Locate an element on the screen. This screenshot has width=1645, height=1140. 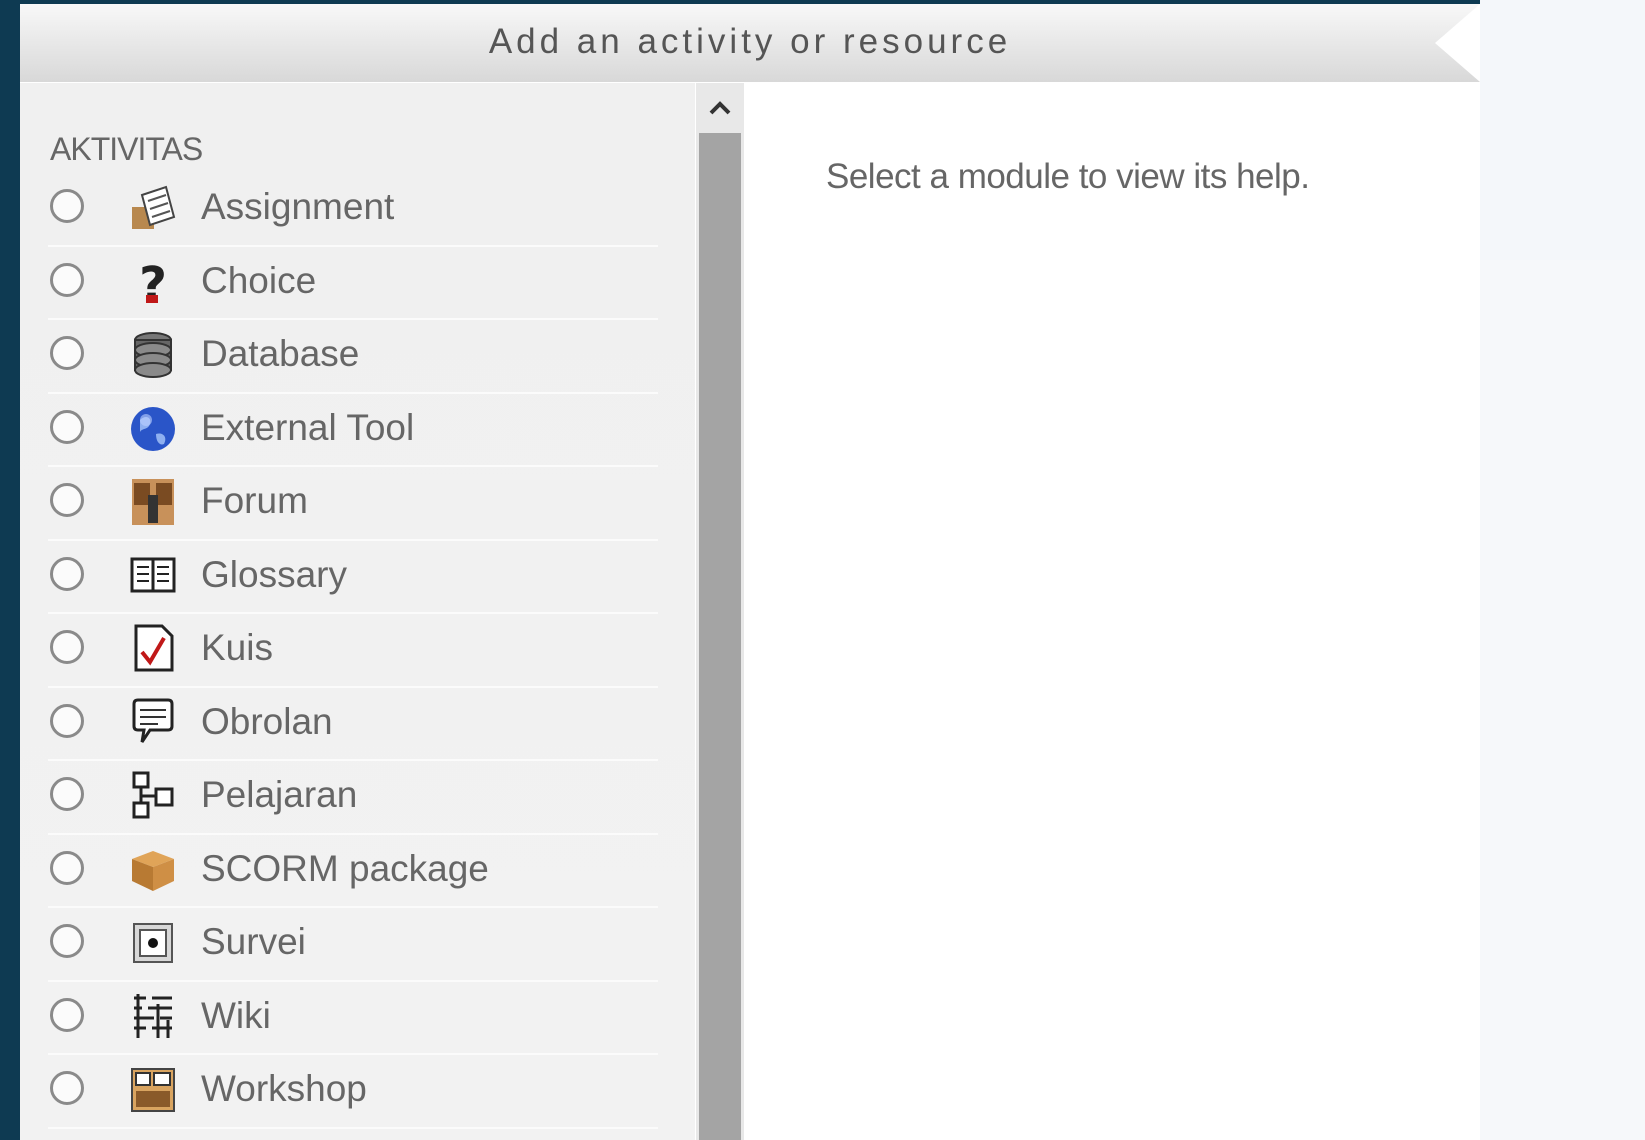
module-option-scorm-package: SCORM package is located at coordinates (353, 871).